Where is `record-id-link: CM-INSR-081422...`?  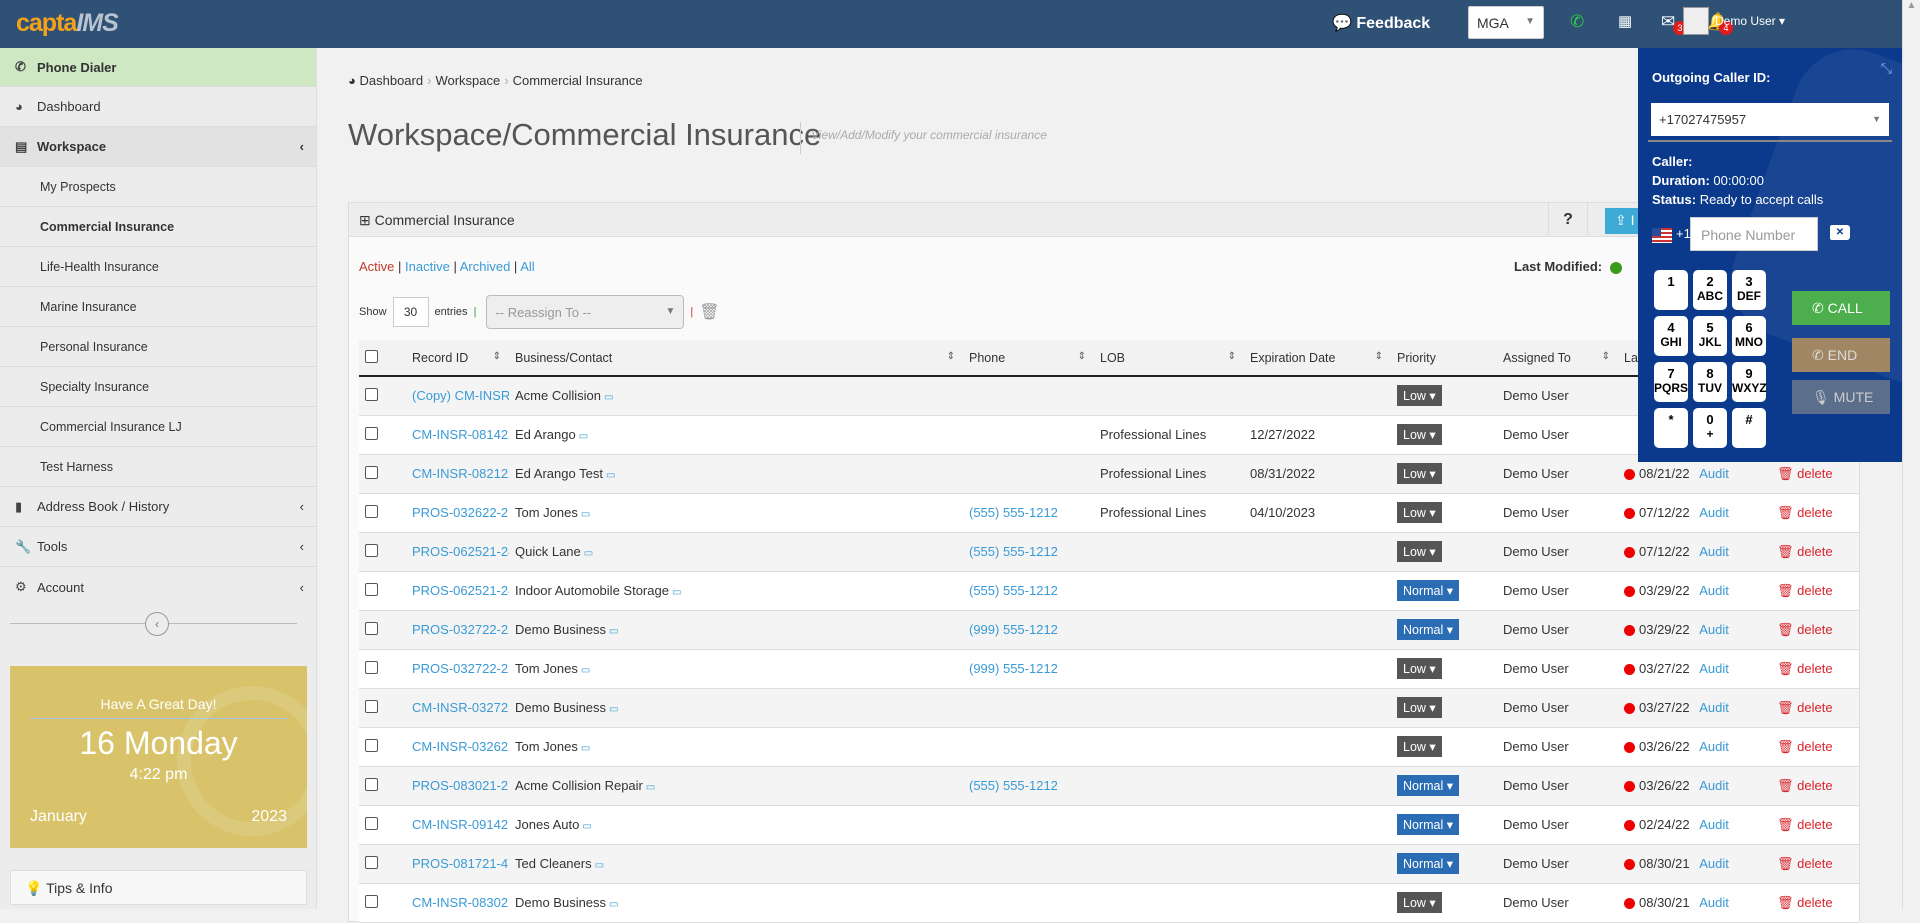 record-id-link: CM-INSR-081422... is located at coordinates (460, 434).